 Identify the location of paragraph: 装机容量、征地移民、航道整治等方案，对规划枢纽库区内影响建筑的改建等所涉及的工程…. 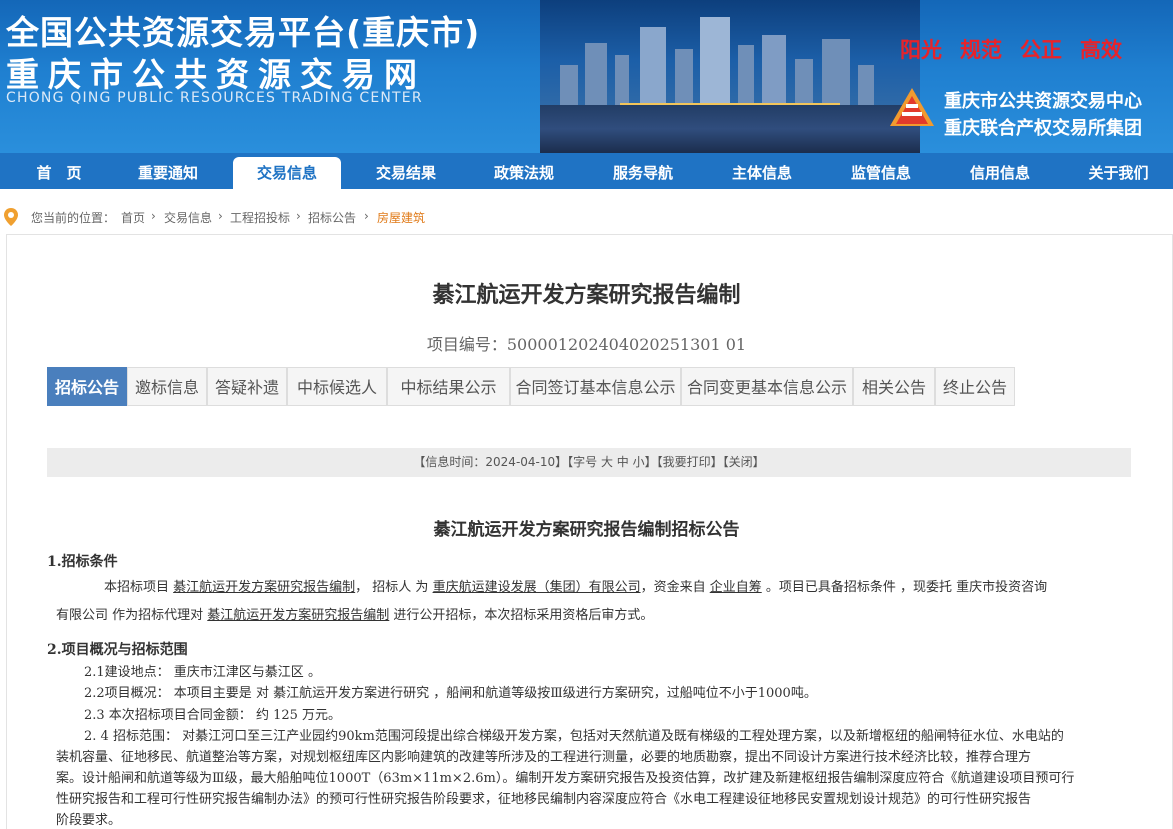
(544, 757).